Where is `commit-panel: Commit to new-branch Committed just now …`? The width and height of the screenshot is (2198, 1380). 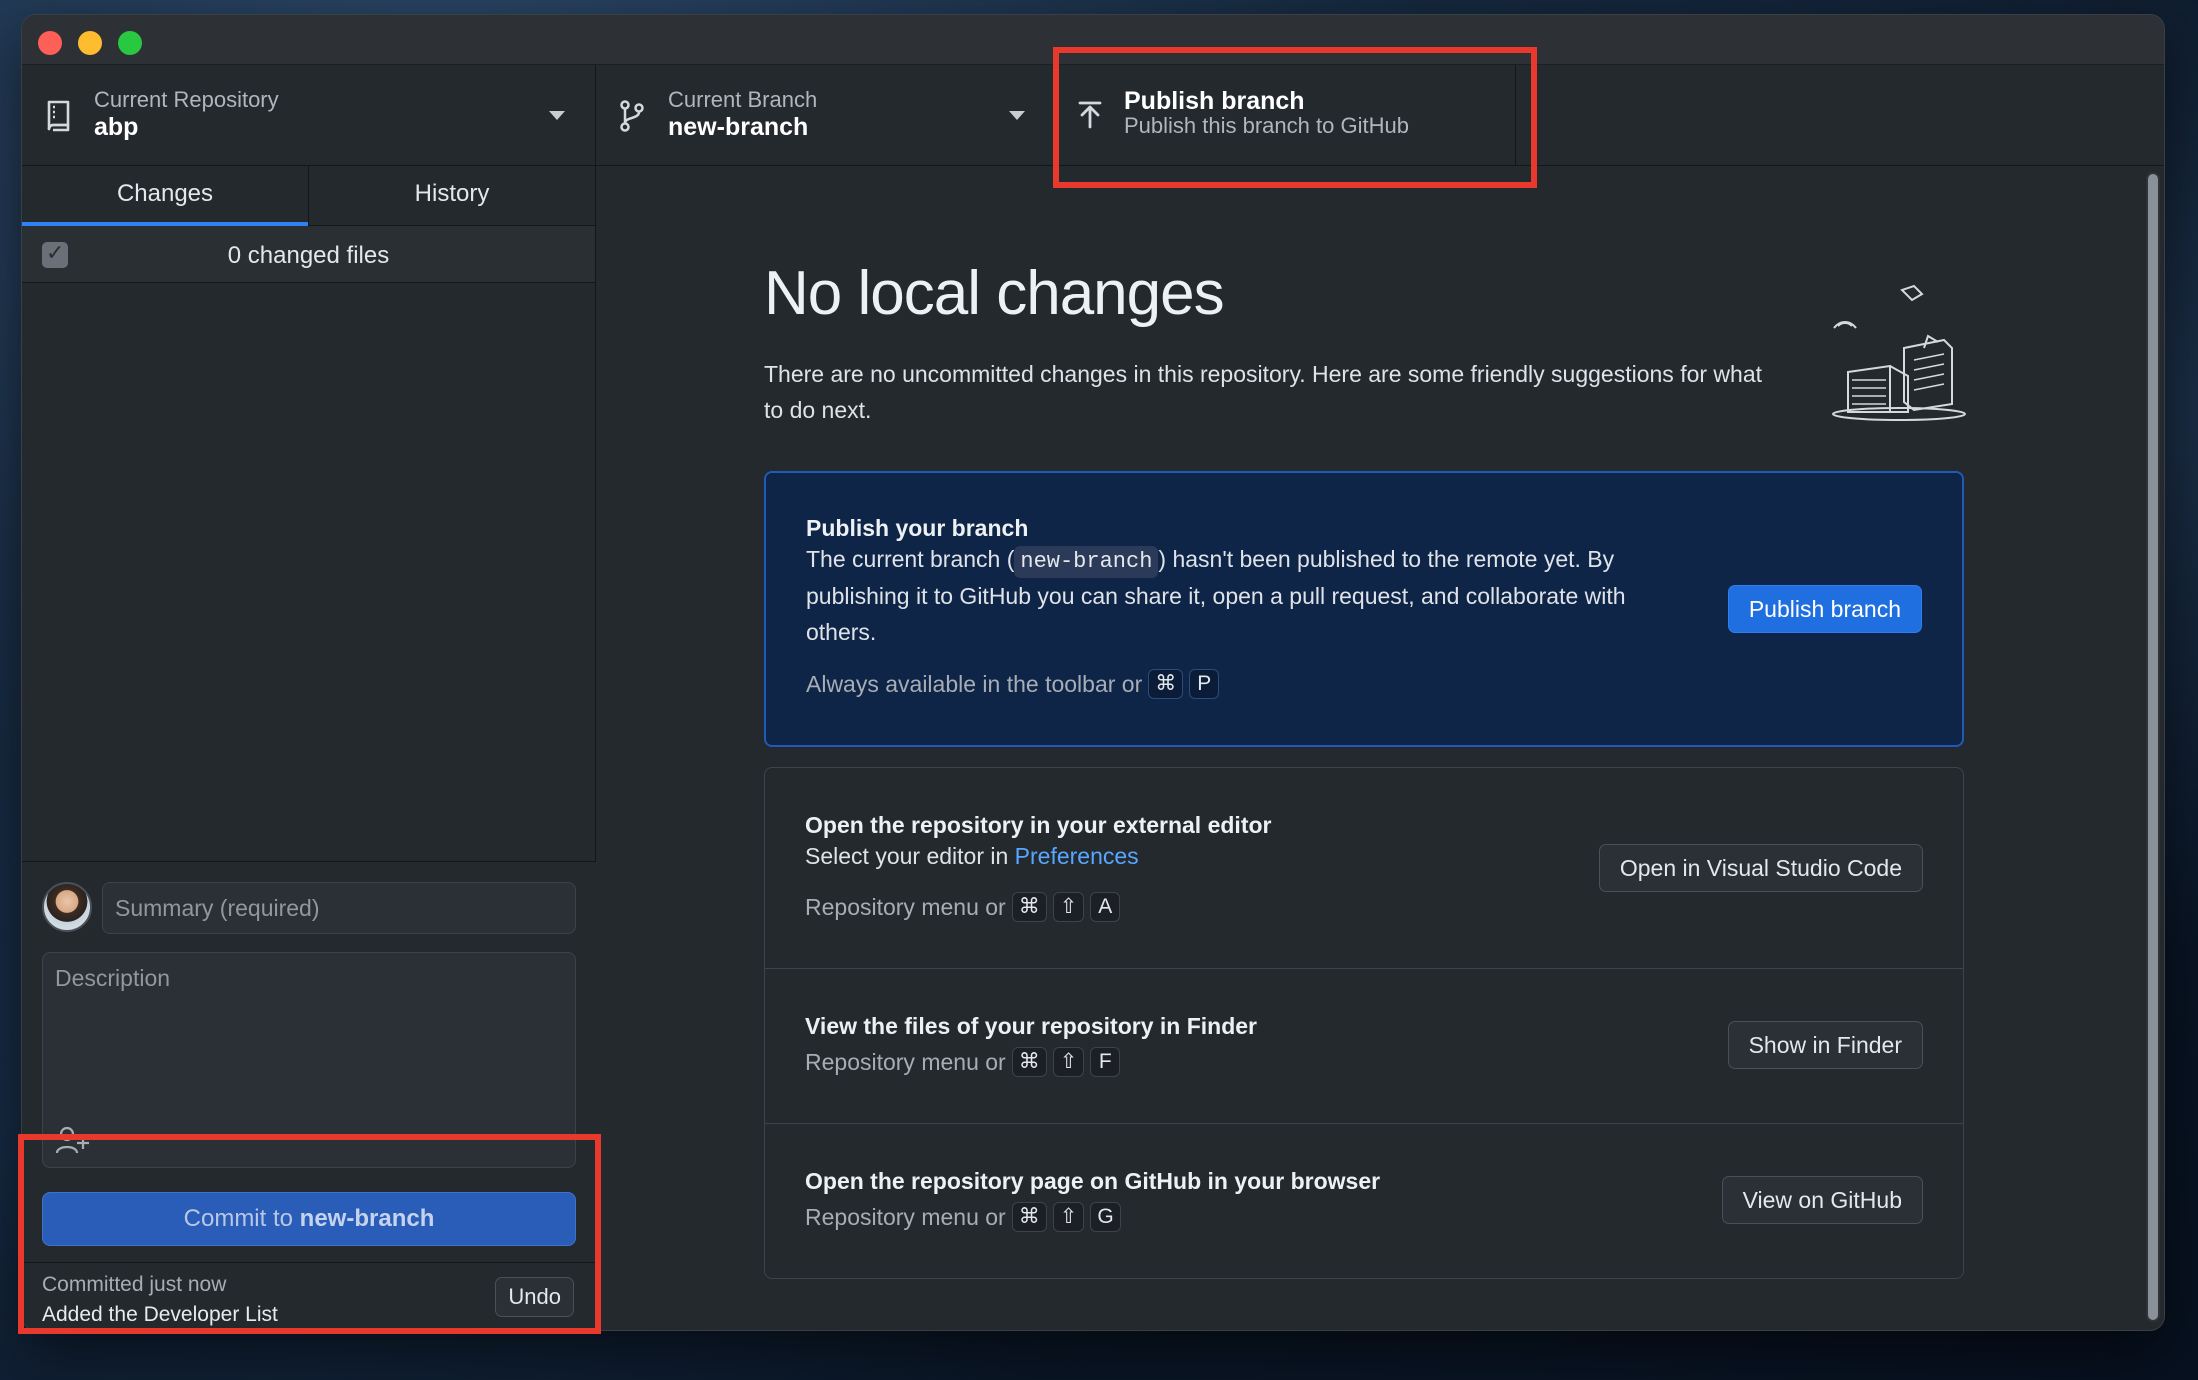
commit-panel: Commit to new-branch Committed just now … is located at coordinates (309, 1095).